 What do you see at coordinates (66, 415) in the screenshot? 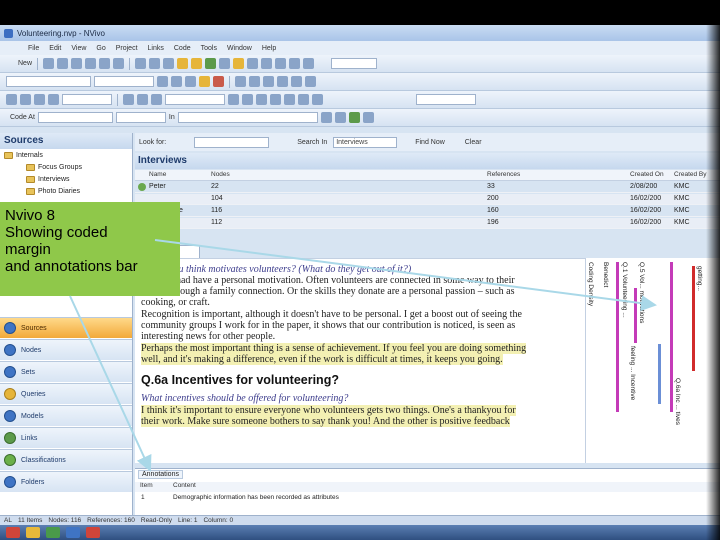
I see `nav-models: Models` at bounding box center [66, 415].